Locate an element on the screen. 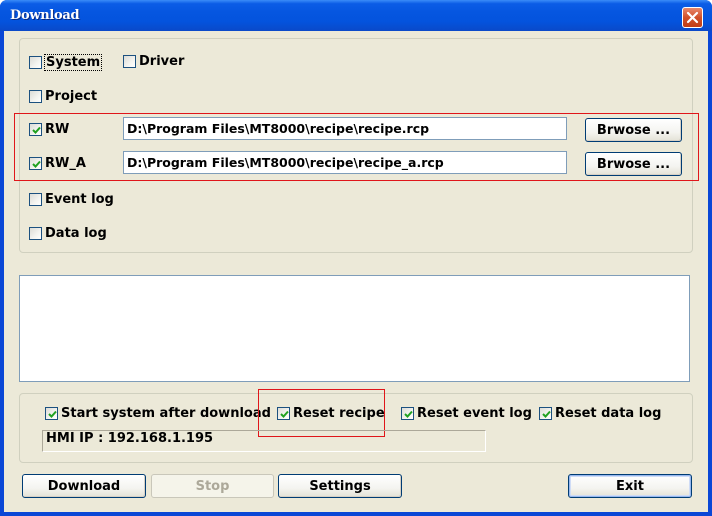 Image resolution: width=712 pixels, height=516 pixels. rw-a-checkbox-row: RW_A is located at coordinates (57, 163).